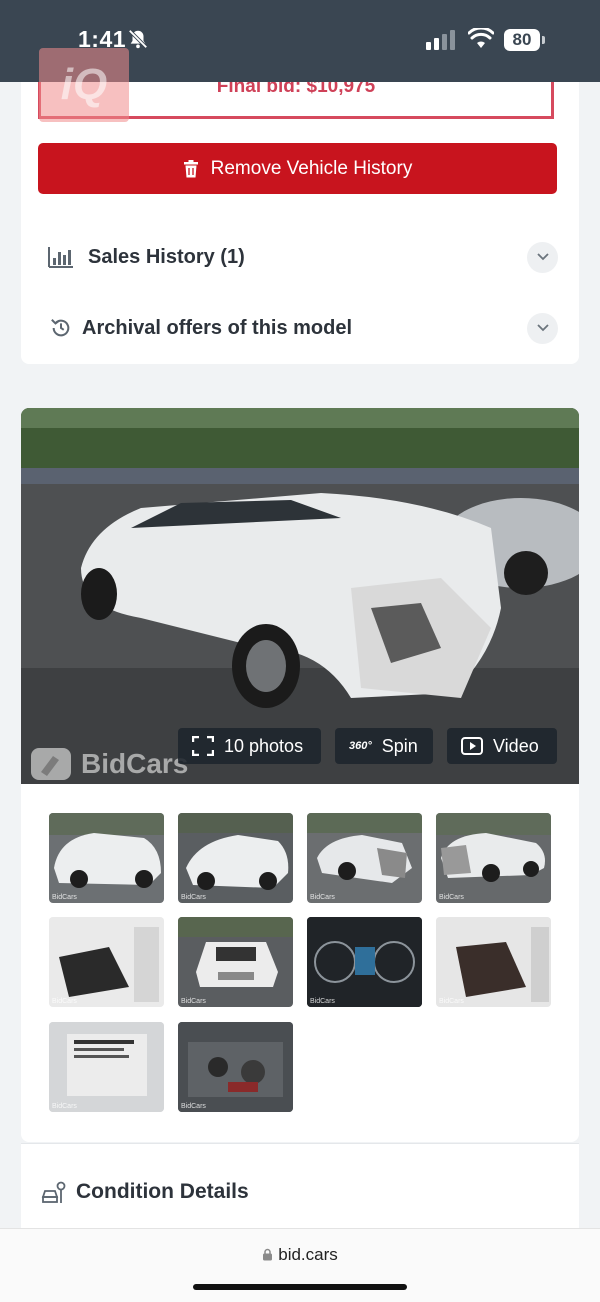  I want to click on thumbnail-10-image, so click(235, 1067).